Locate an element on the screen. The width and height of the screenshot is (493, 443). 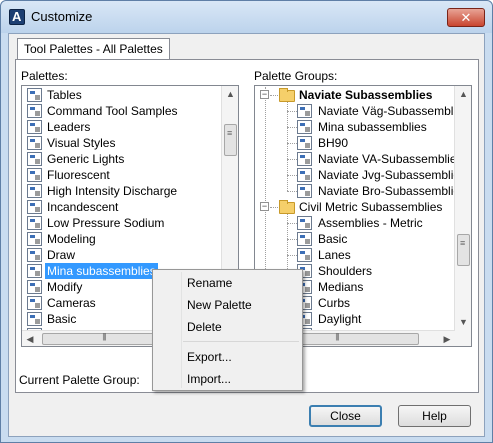
palette-group-node: − Naviate Subassemblies is located at coordinates (355, 95).